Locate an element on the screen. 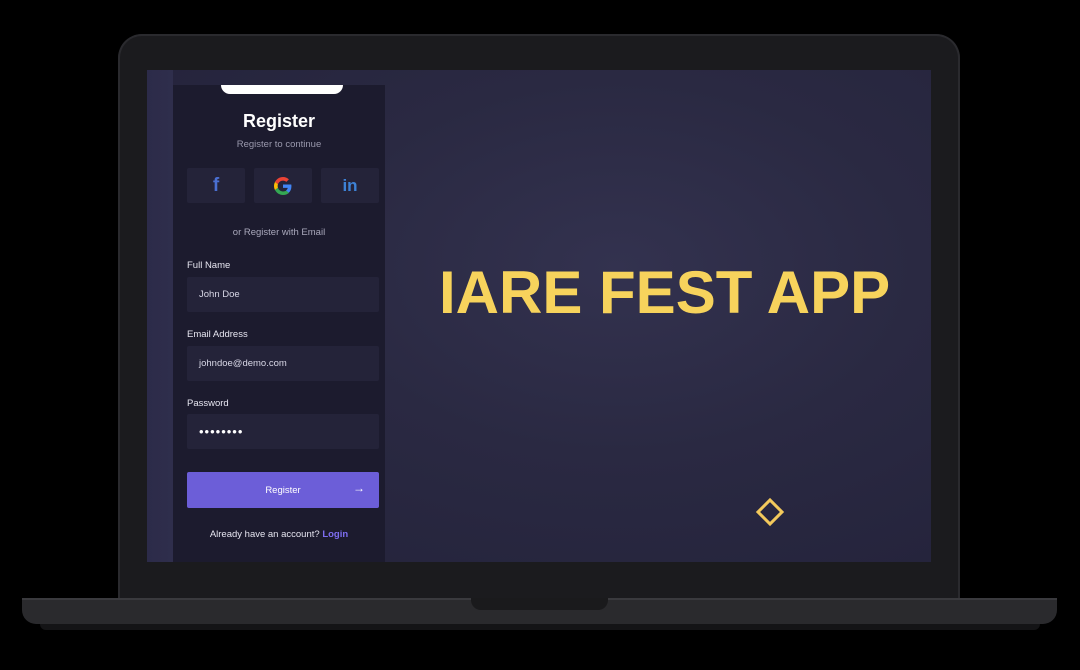 Image resolution: width=1080 pixels, height=670 pixels. login-prompt-row: Already have an account? Login is located at coordinates (279, 534).